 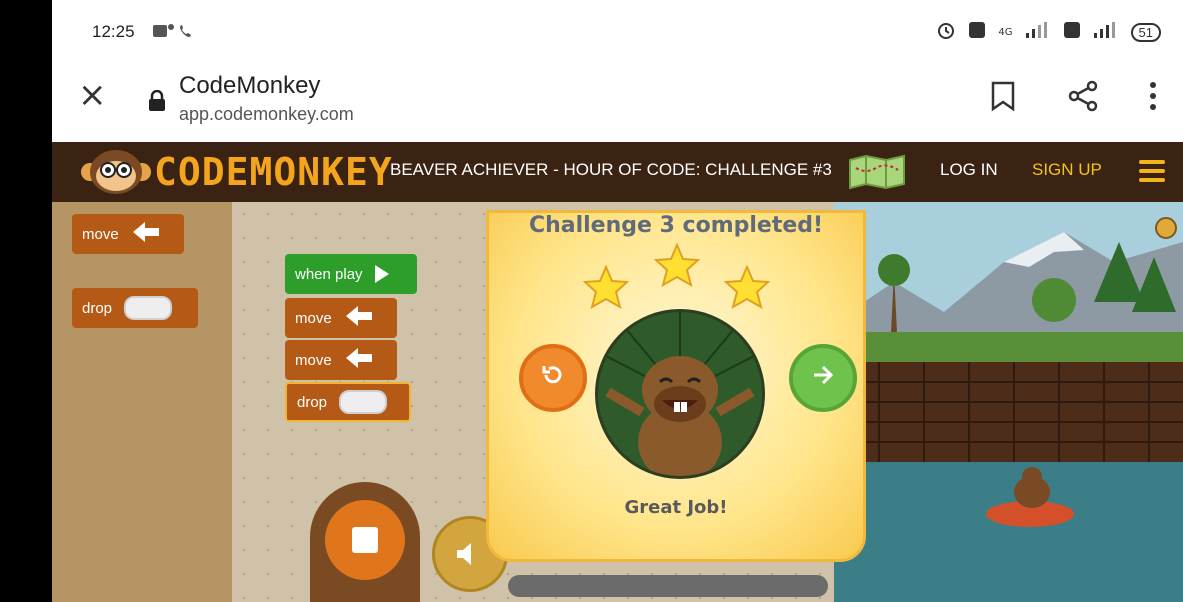 What do you see at coordinates (468, 556) in the screenshot?
I see `speaker-icon` at bounding box center [468, 556].